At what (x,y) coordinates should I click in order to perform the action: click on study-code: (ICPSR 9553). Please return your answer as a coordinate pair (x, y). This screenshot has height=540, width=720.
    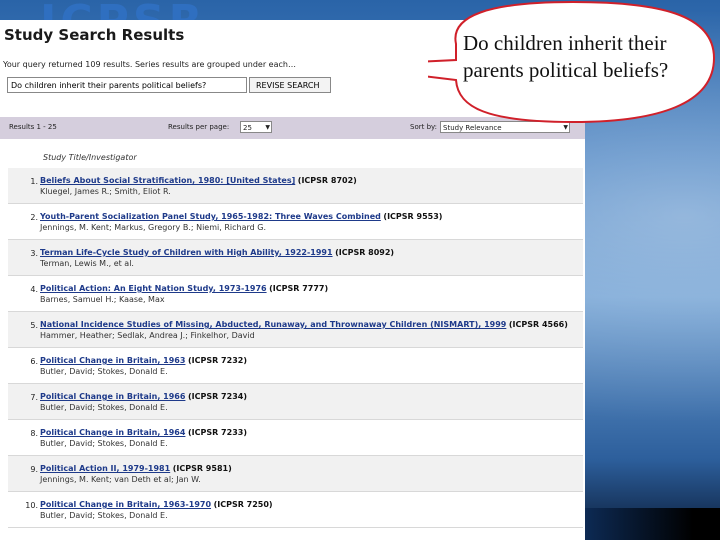
    Looking at the image, I should click on (413, 216).